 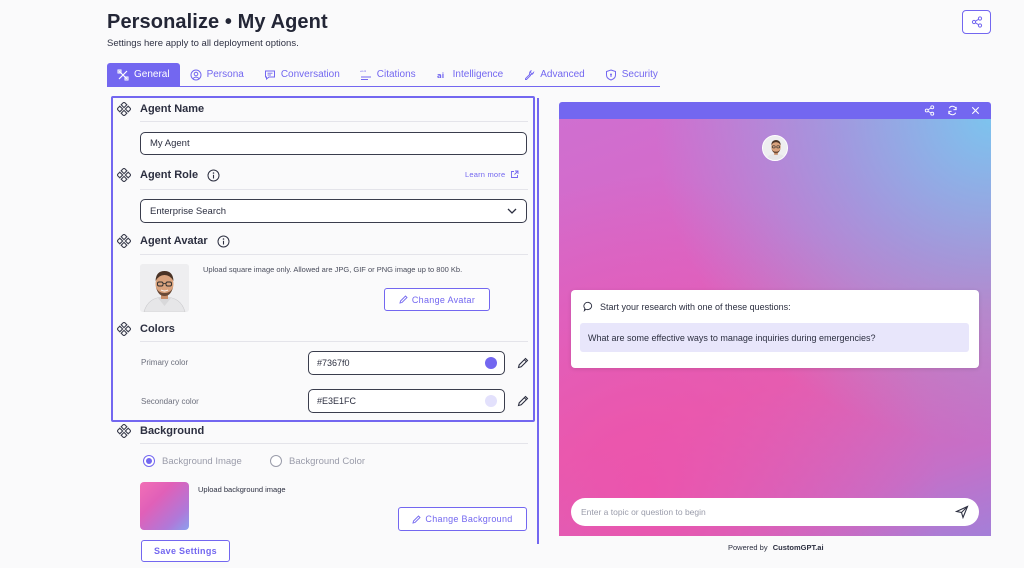 What do you see at coordinates (333, 211) in the screenshot?
I see `agent-role-select: Enterprise Search` at bounding box center [333, 211].